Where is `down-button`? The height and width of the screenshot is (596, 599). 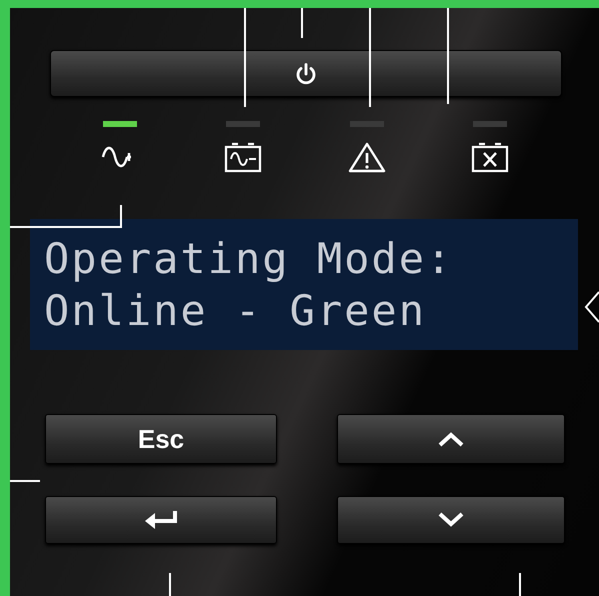
down-button is located at coordinates (451, 520).